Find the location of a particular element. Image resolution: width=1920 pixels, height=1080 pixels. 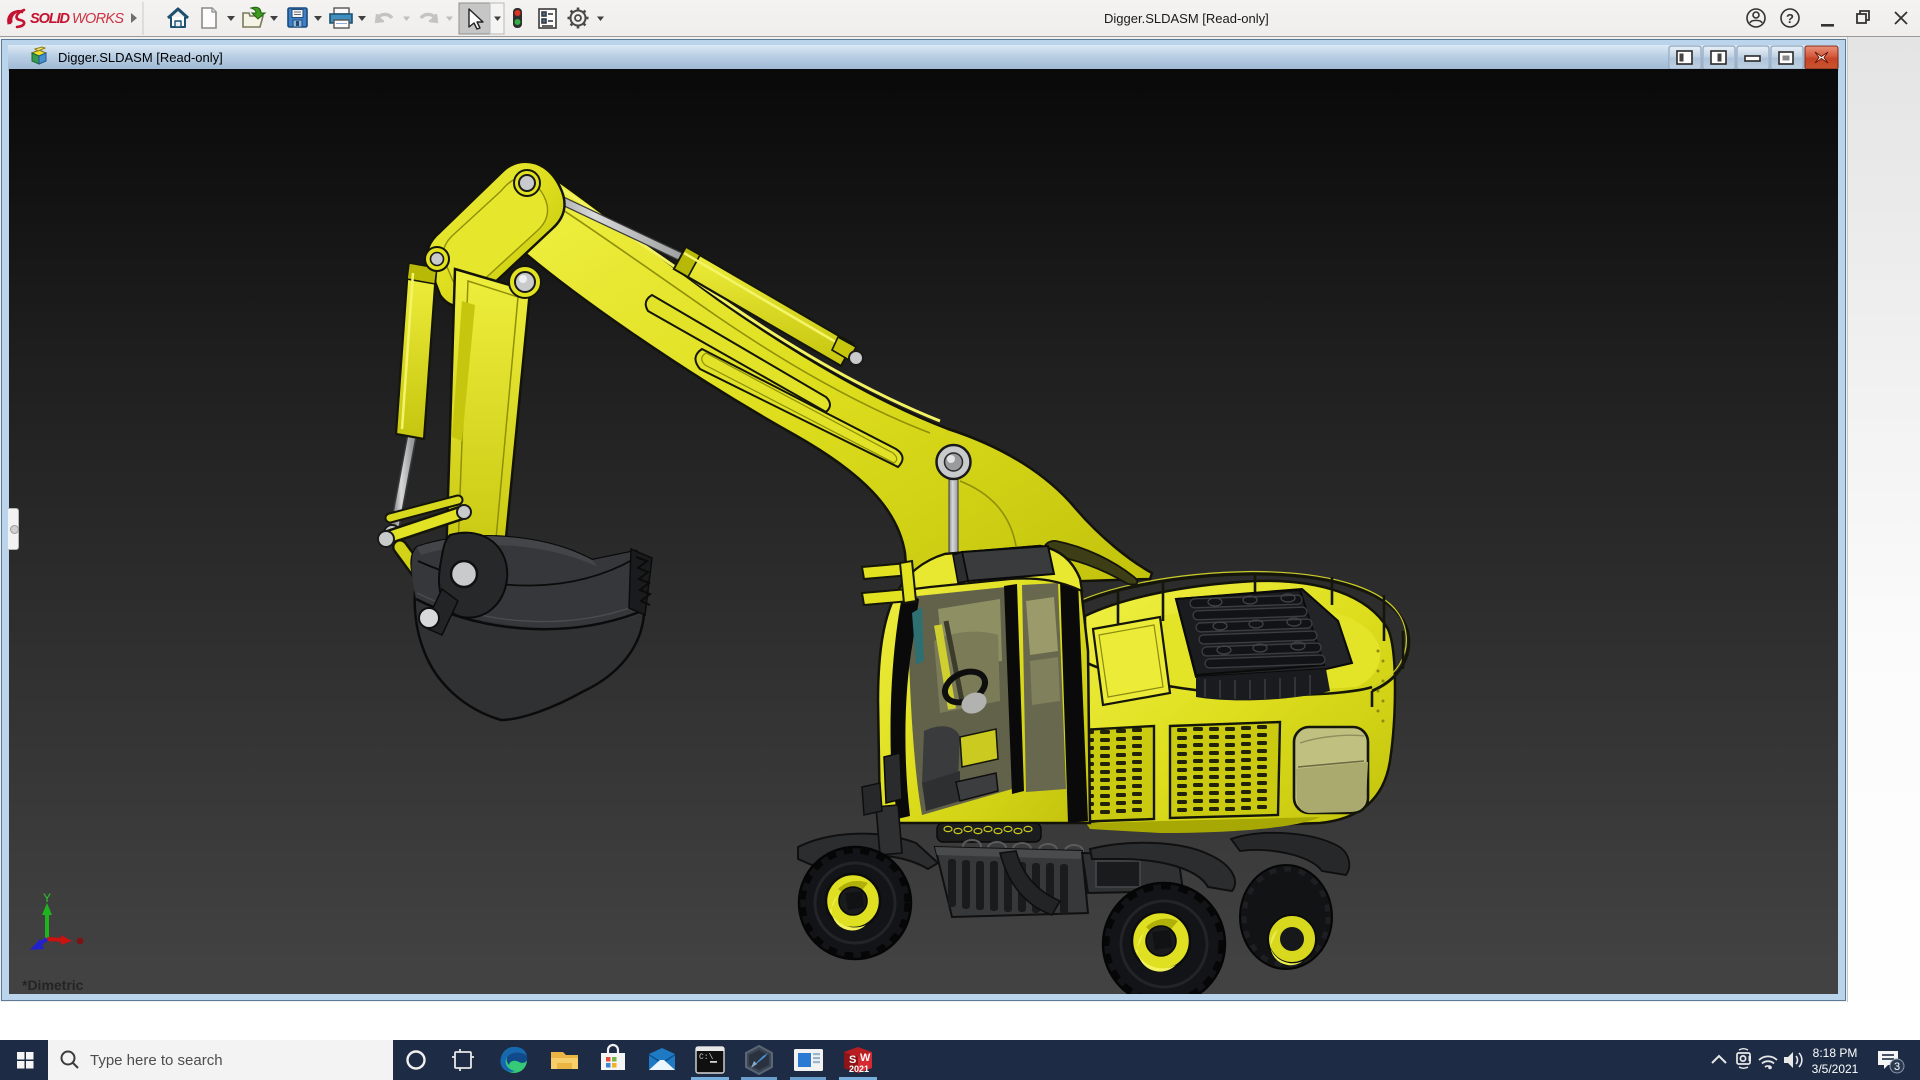

svg-text: 3 is located at coordinates (1897, 1067).